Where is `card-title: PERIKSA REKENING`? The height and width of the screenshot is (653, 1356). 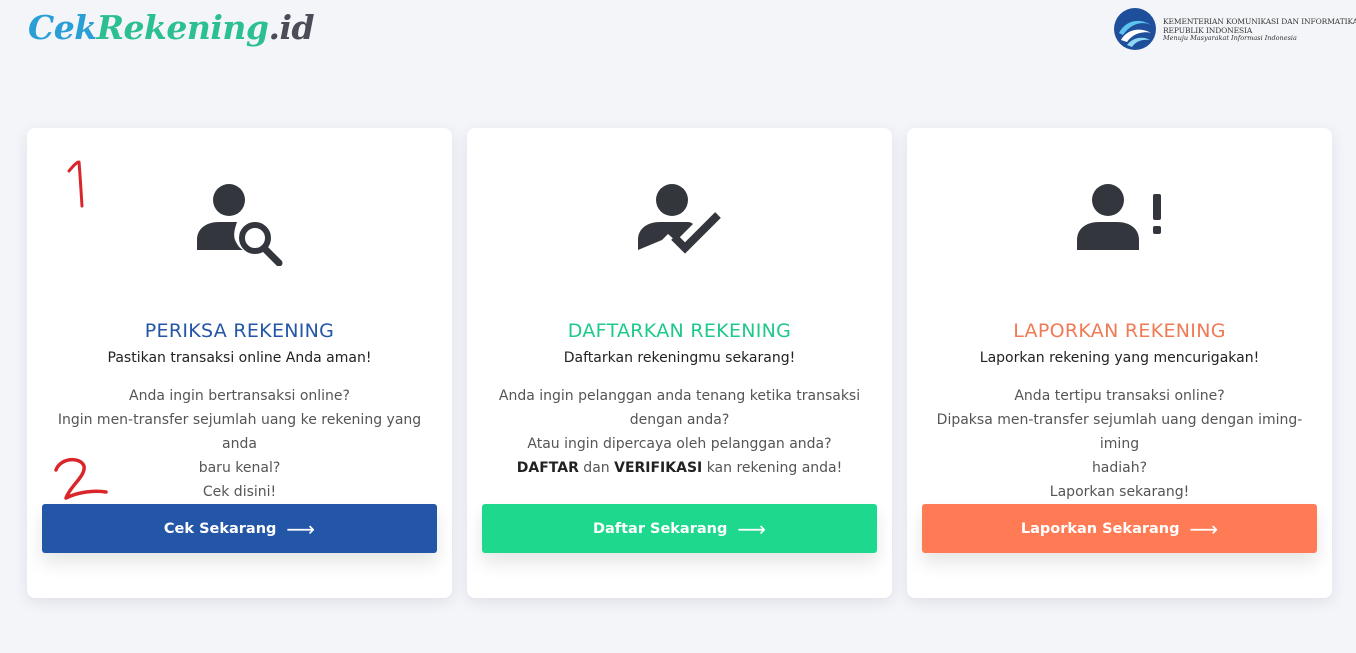 card-title: PERIKSA REKENING is located at coordinates (239, 331).